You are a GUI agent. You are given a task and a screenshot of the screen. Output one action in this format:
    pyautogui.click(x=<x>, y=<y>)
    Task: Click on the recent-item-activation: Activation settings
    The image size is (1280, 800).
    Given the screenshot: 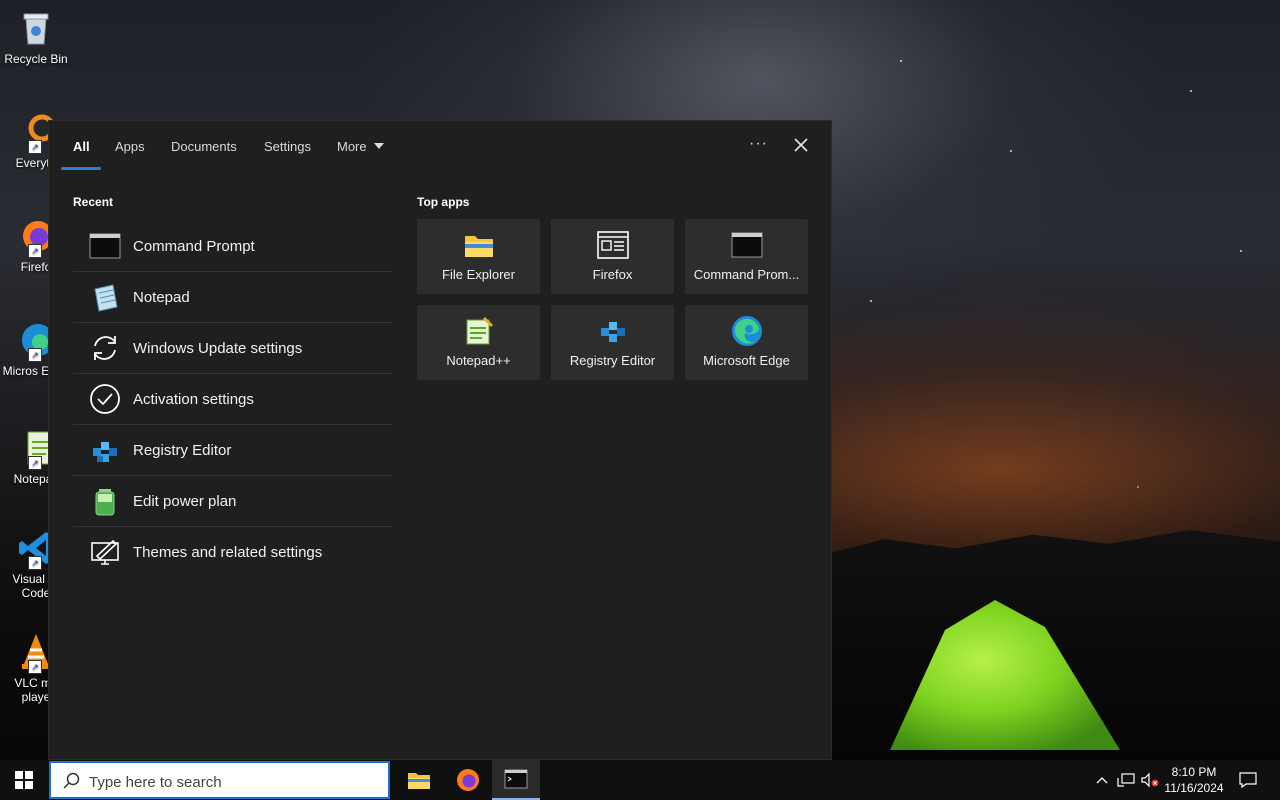 What is the action you would take?
    pyautogui.click(x=233, y=399)
    